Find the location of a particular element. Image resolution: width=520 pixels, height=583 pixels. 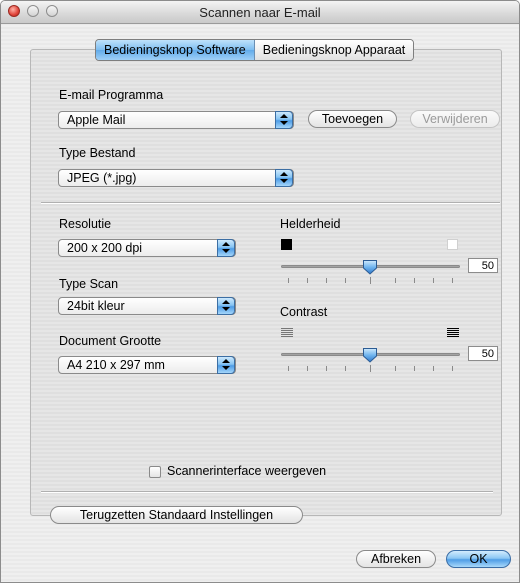

contrast-label: Contrast is located at coordinates (304, 312).